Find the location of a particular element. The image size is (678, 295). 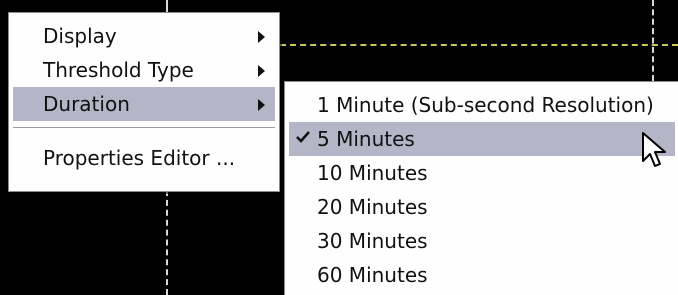

menu-item-label: Duration is located at coordinates (86, 104).